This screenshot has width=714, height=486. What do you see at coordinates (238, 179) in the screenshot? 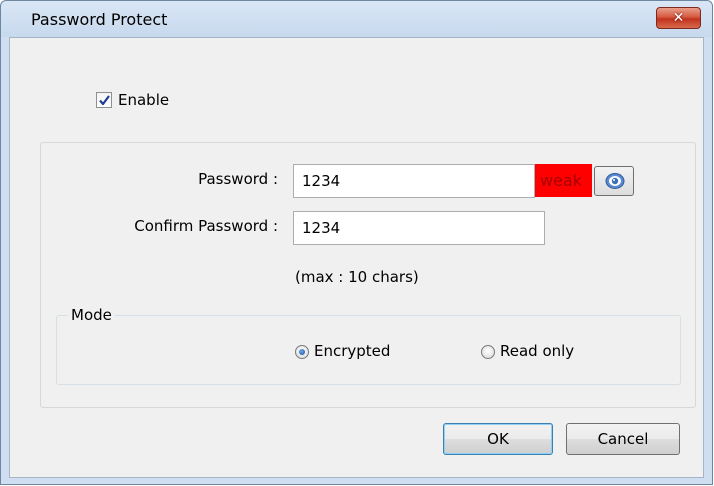
I see `password-label: Password :` at bounding box center [238, 179].